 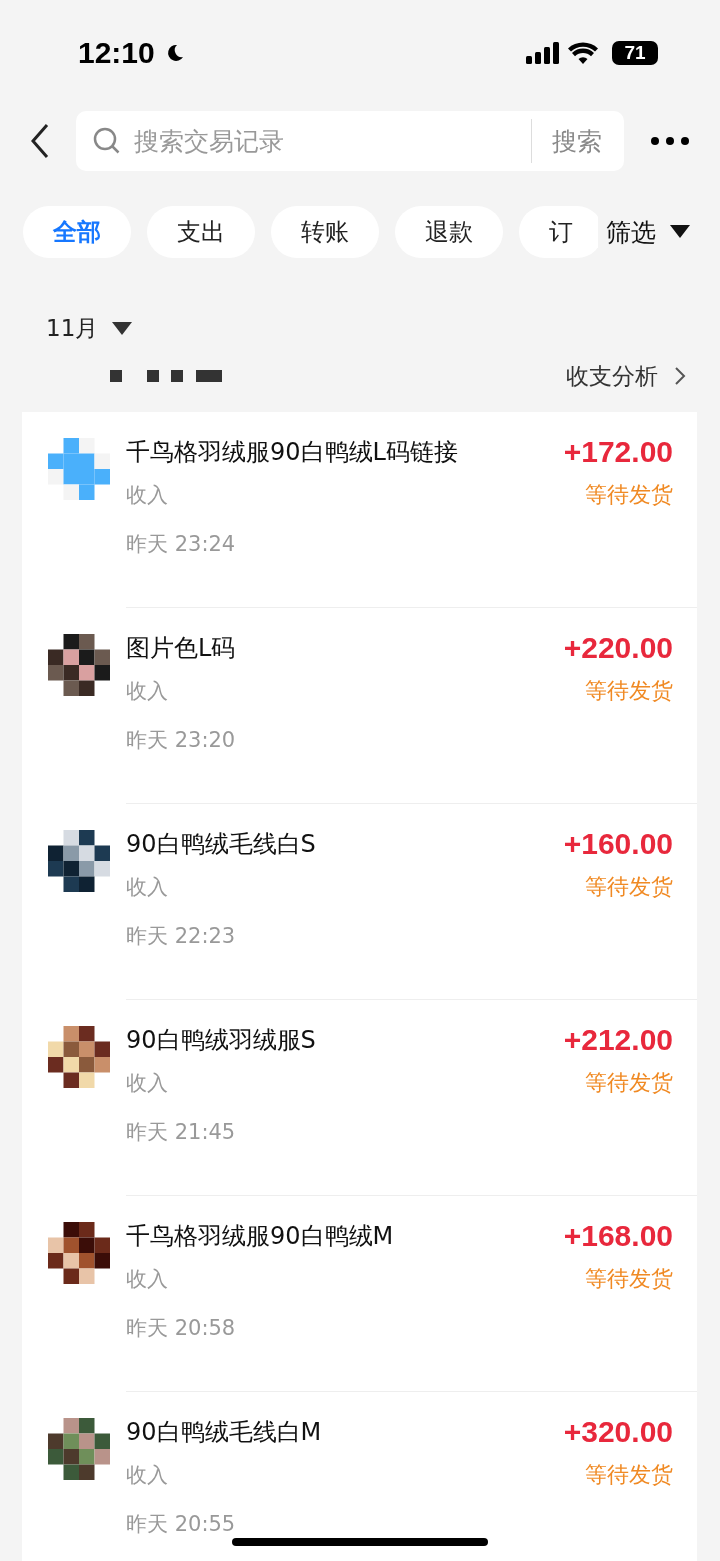 I want to click on filter-chip: 转账, so click(x=325, y=232).